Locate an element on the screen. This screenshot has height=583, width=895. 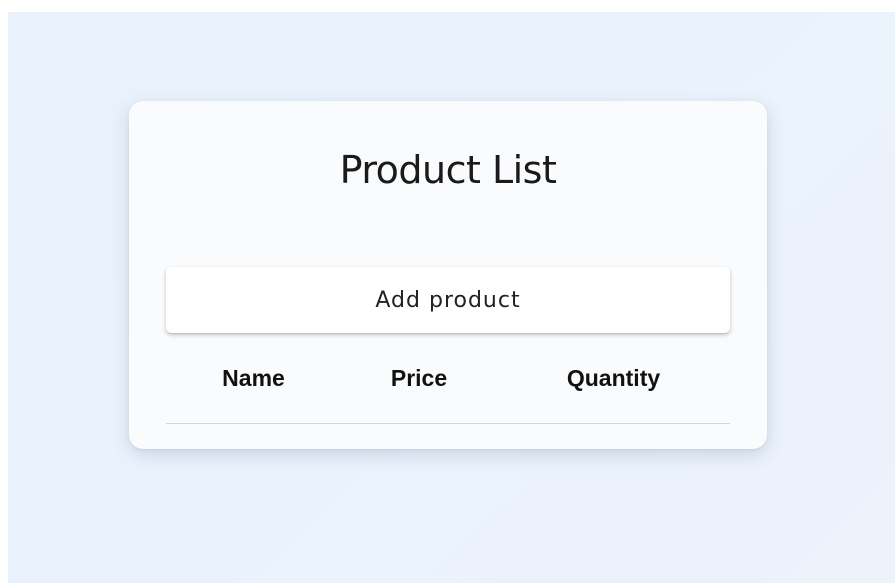
column-header-quantity: Quantity is located at coordinates (613, 385).